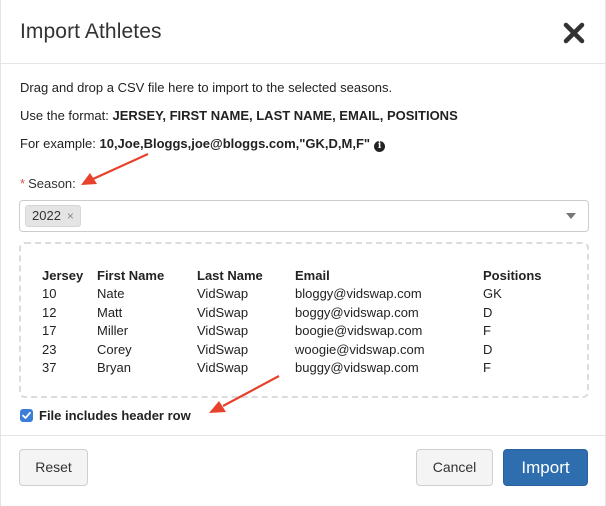  Describe the element at coordinates (545, 467) in the screenshot. I see `import-button: Import` at that location.